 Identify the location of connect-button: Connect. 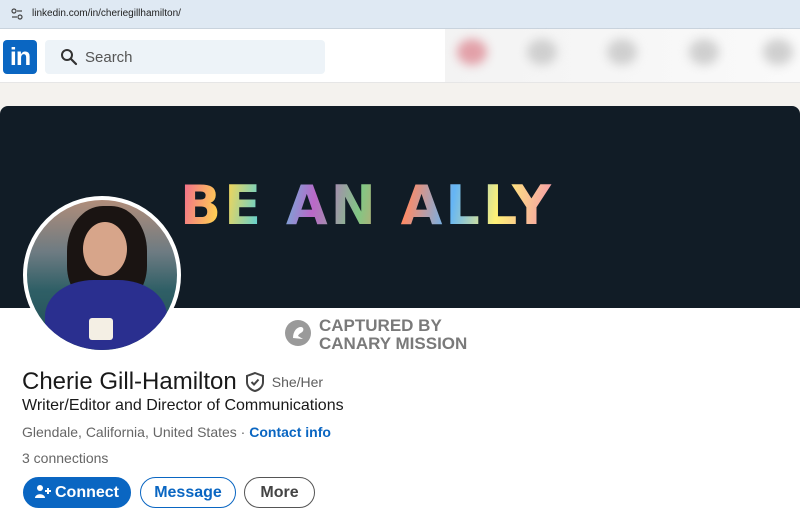
(77, 492).